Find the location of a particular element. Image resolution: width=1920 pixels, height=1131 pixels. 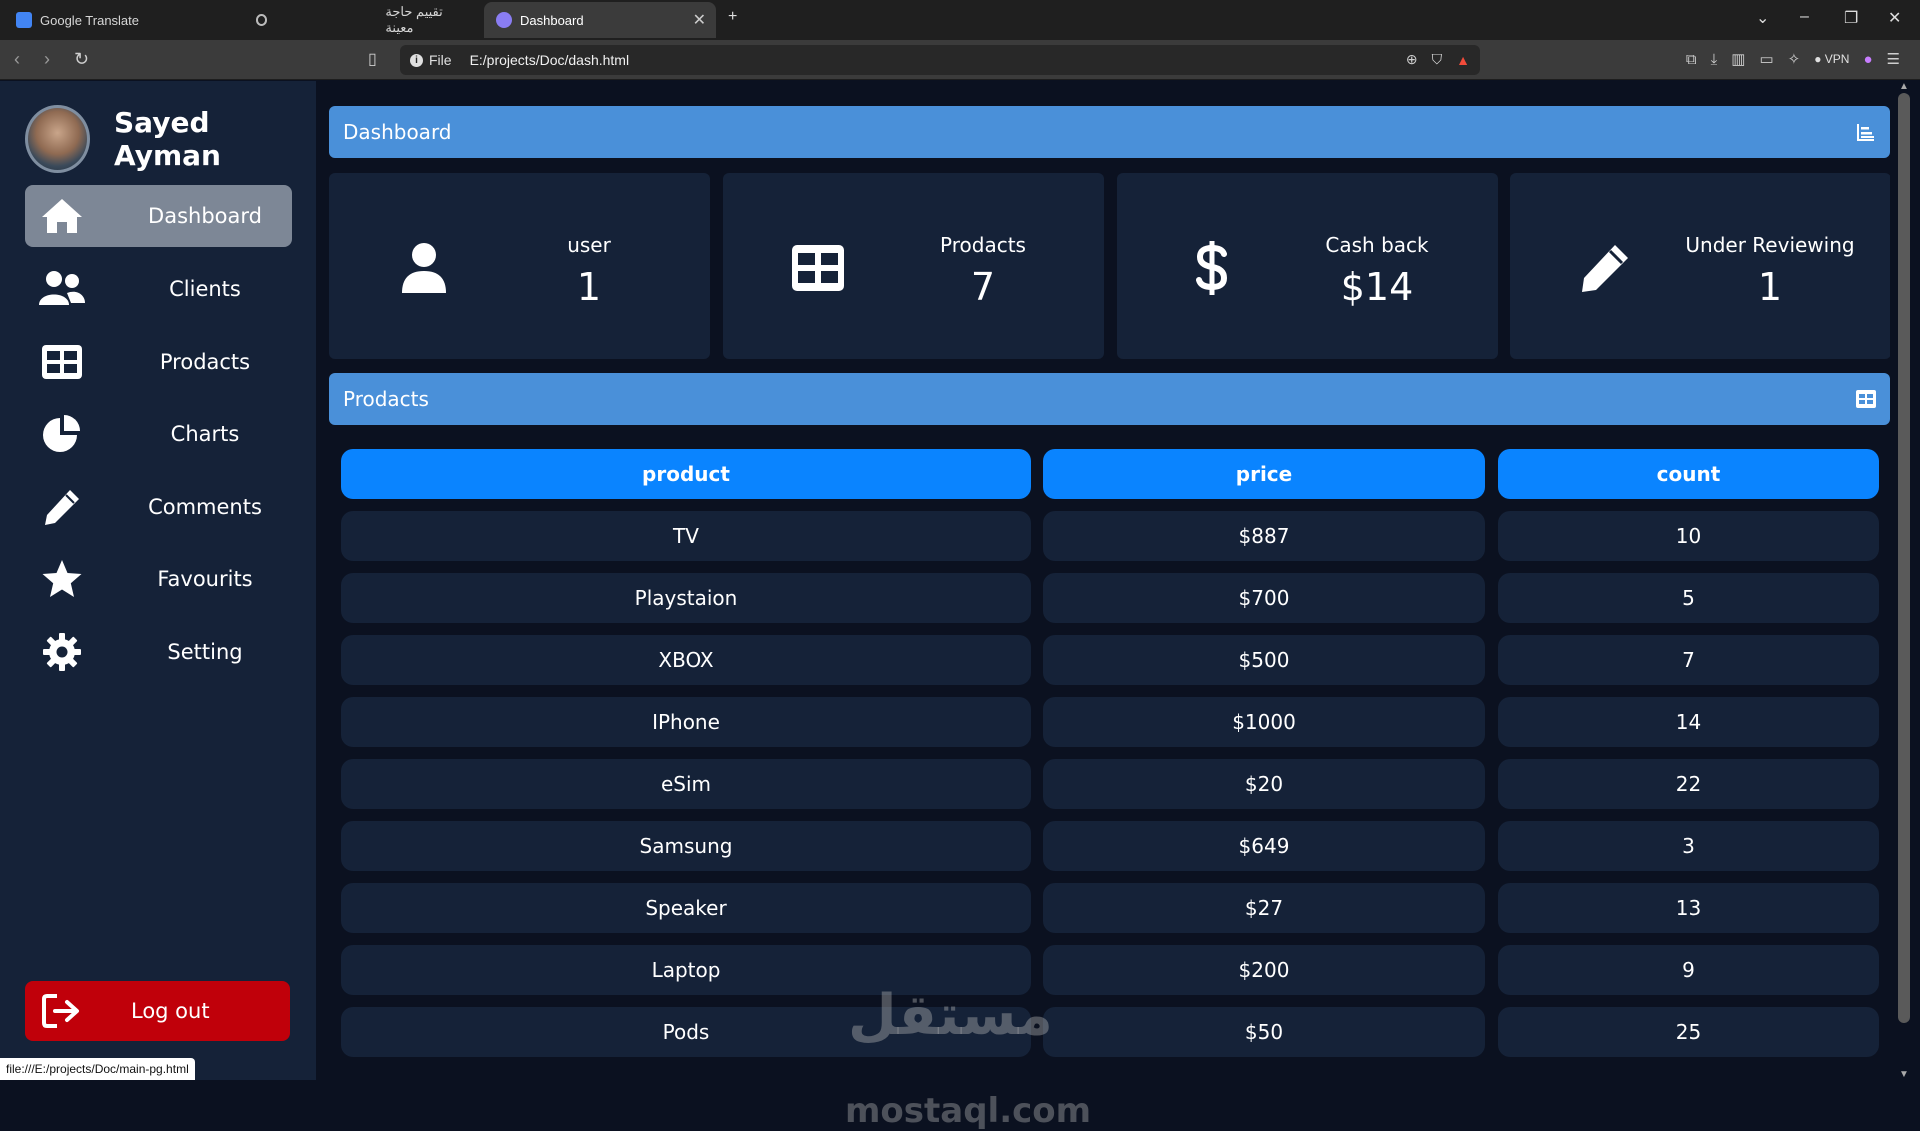

product-cell: TV is located at coordinates (686, 536).